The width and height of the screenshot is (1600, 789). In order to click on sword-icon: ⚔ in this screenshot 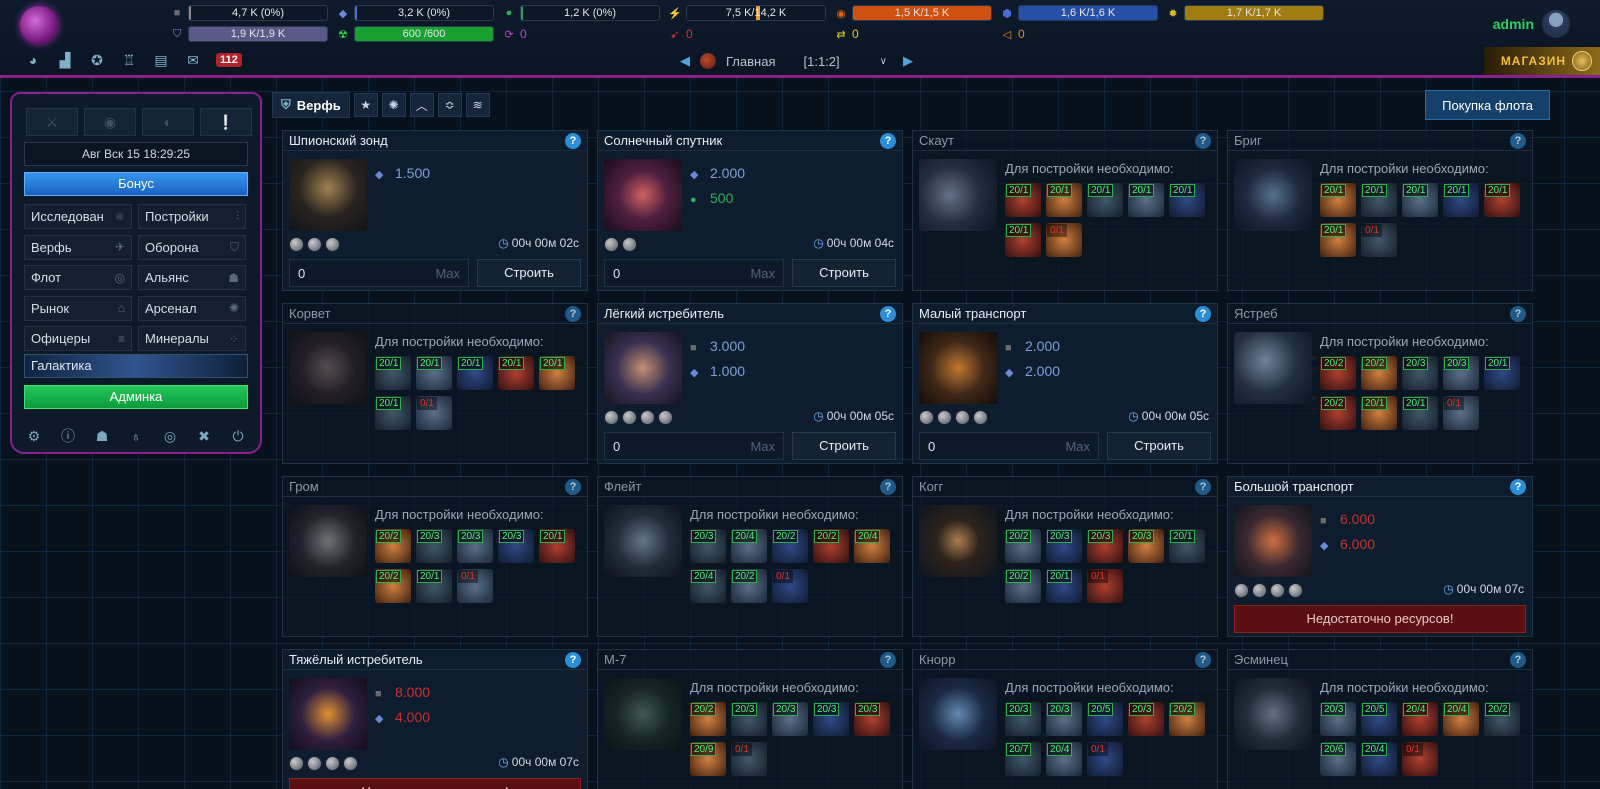, I will do `click(52, 122)`.